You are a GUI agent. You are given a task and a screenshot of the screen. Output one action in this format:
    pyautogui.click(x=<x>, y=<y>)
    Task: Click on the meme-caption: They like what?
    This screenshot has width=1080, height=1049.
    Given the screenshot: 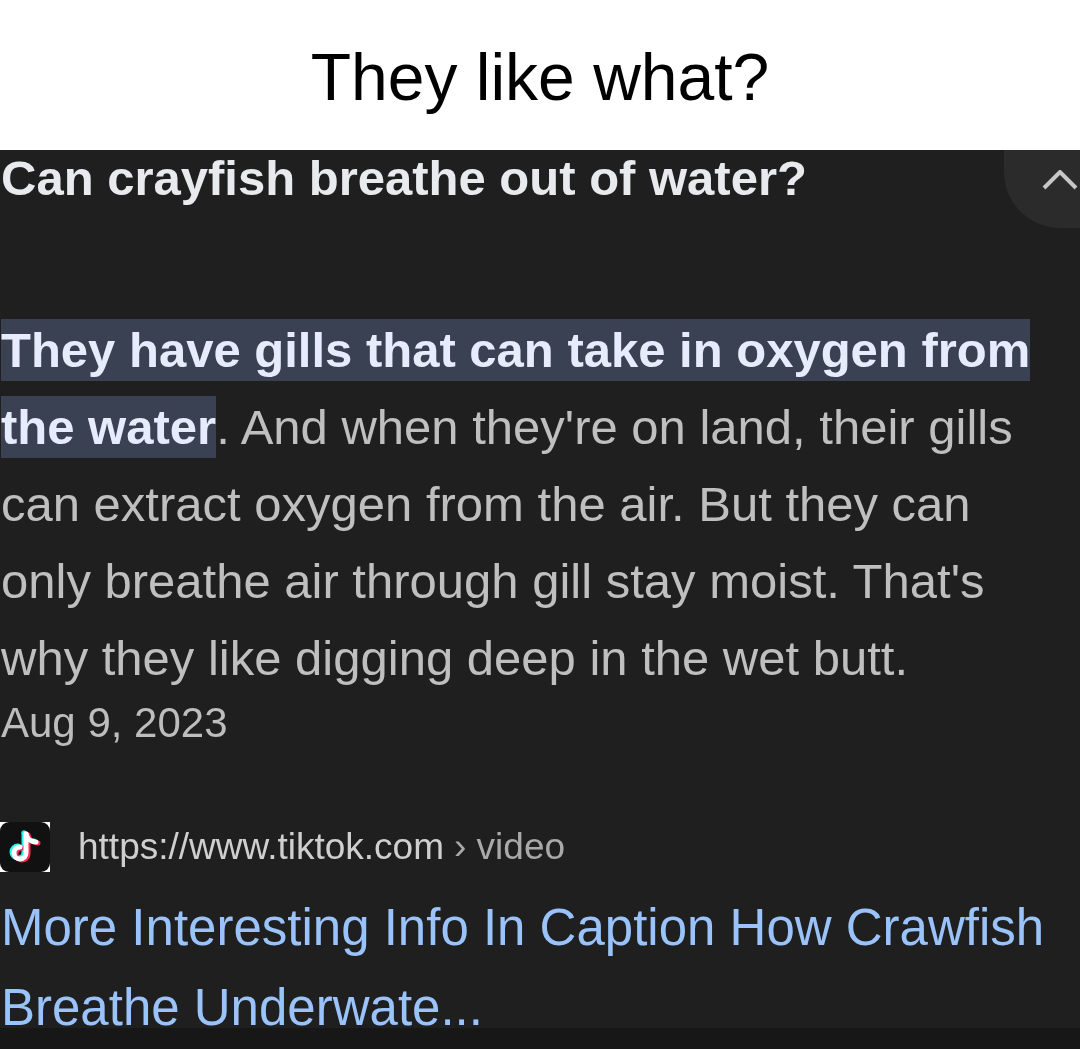 What is the action you would take?
    pyautogui.click(x=540, y=77)
    